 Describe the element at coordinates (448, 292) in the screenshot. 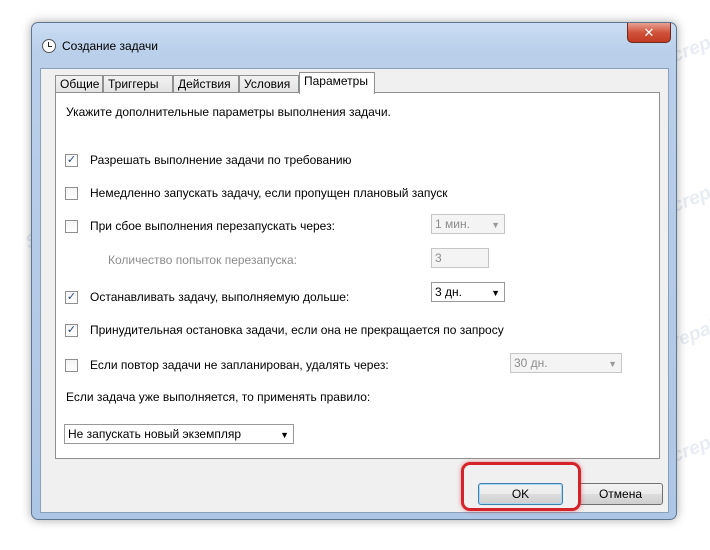

I see `stop-duration-value: 3 дн.` at that location.